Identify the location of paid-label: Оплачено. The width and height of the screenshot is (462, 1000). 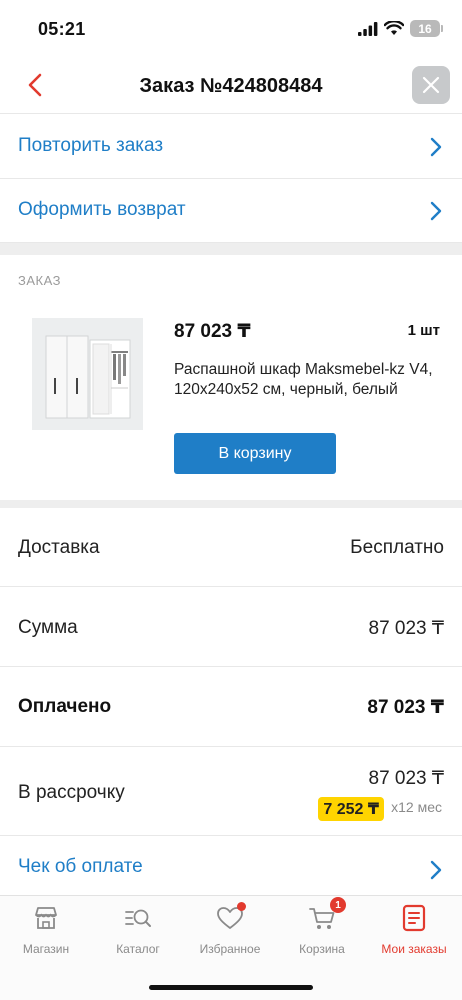
(65, 706).